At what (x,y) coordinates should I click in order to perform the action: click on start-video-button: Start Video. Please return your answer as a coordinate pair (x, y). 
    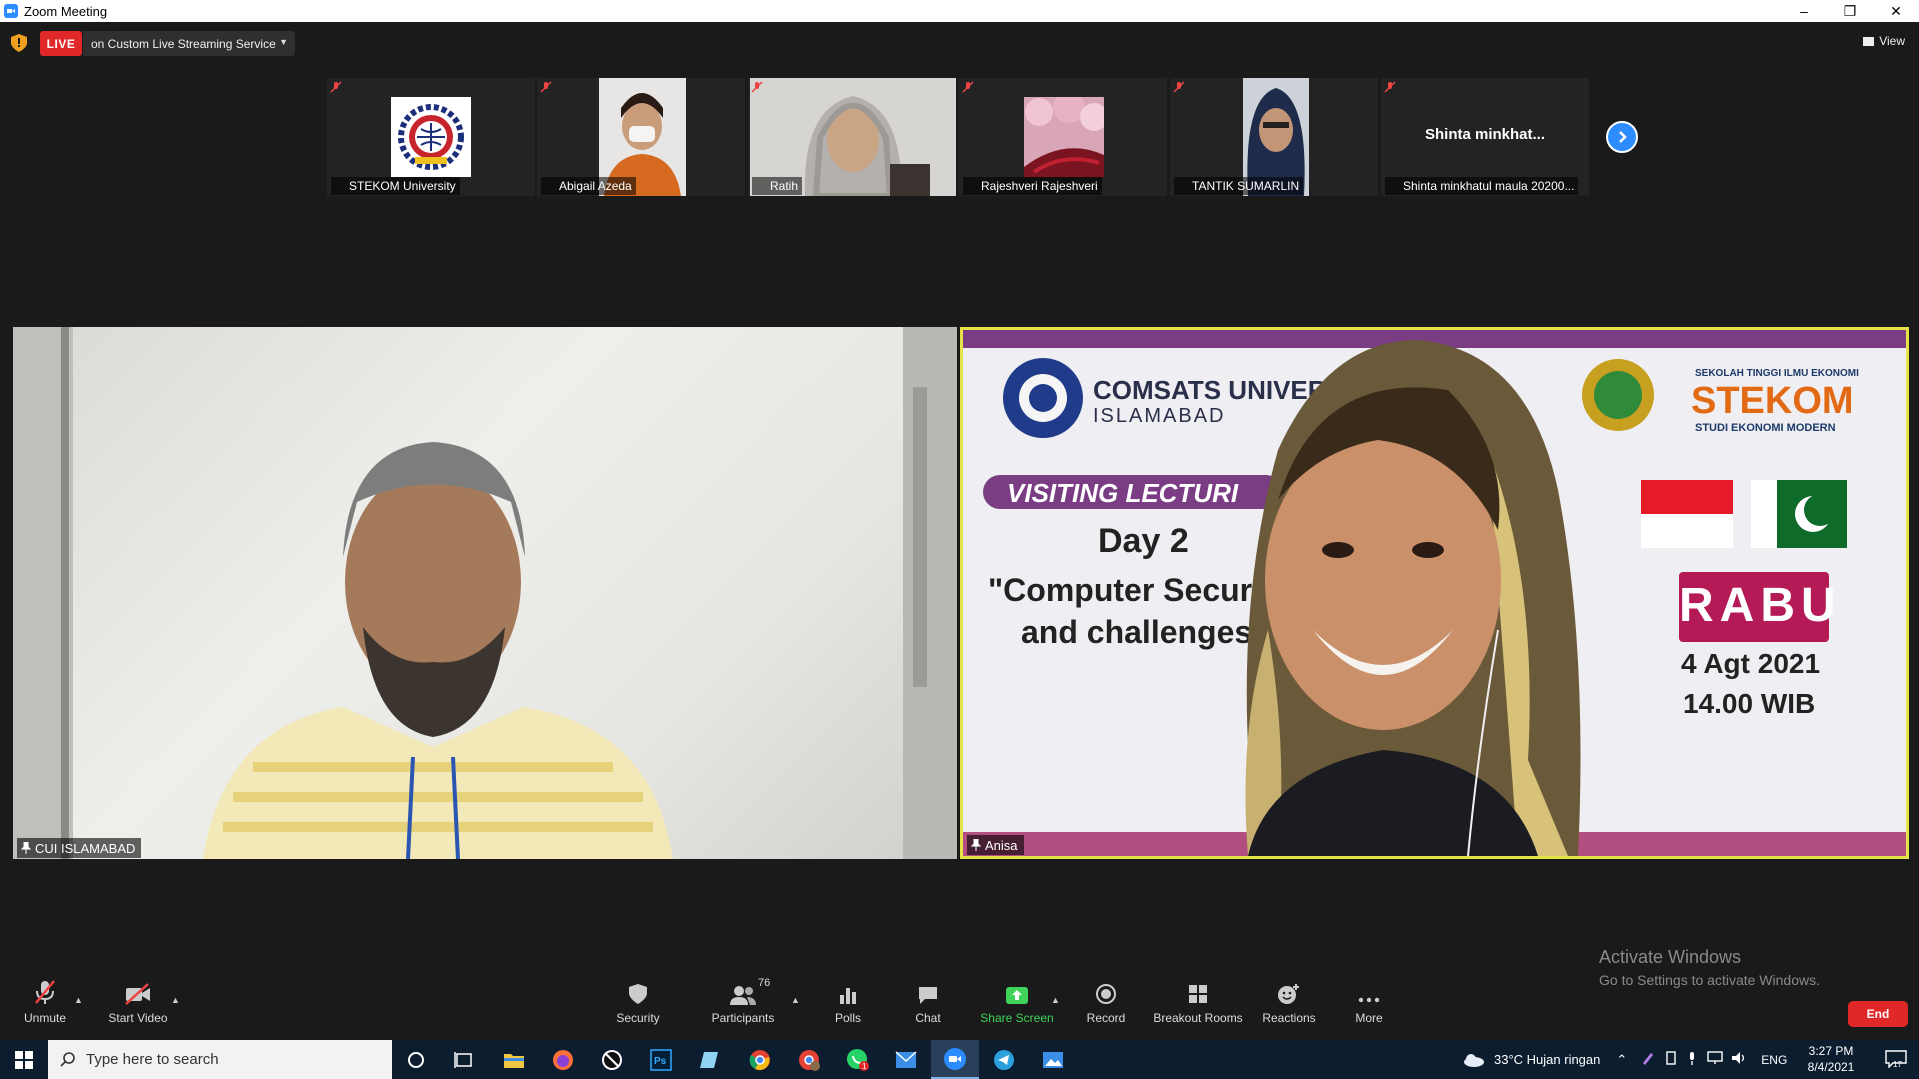
    Looking at the image, I should click on (138, 1005).